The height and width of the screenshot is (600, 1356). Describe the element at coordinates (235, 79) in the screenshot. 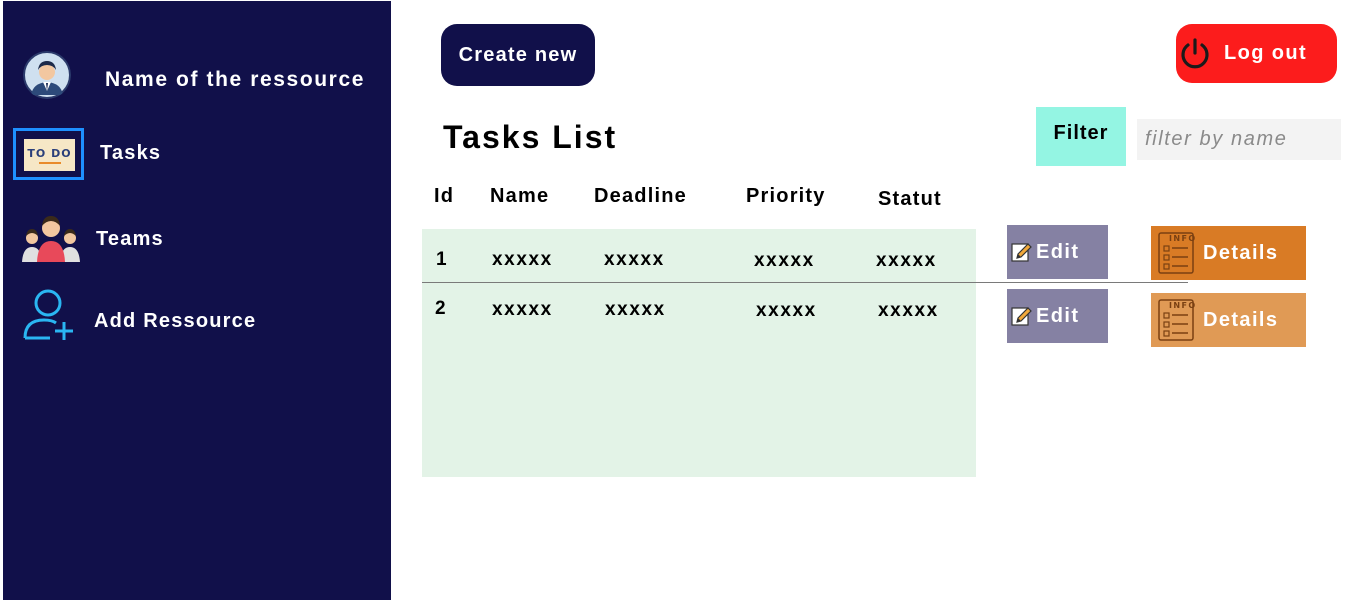

I see `user-name: Name of the ressource` at that location.